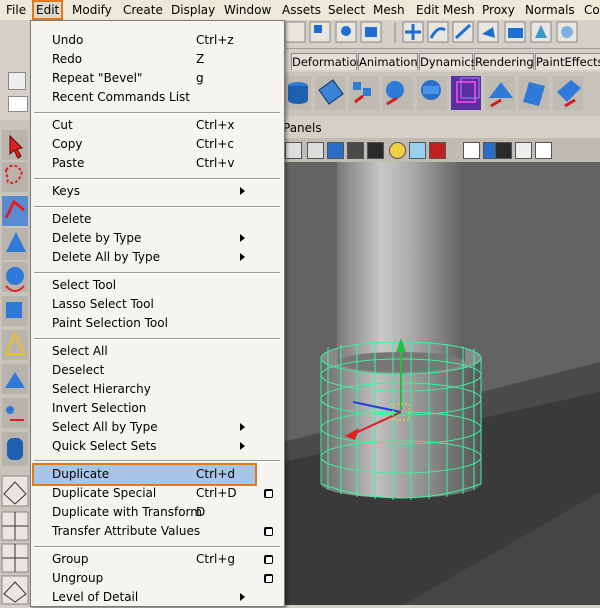  I want to click on menu-item-delete: Delete, so click(157, 219).